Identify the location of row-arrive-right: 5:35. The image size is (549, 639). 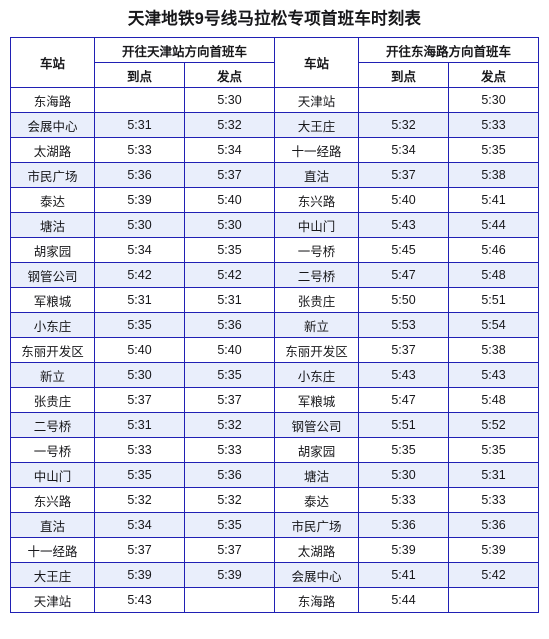
(403, 450).